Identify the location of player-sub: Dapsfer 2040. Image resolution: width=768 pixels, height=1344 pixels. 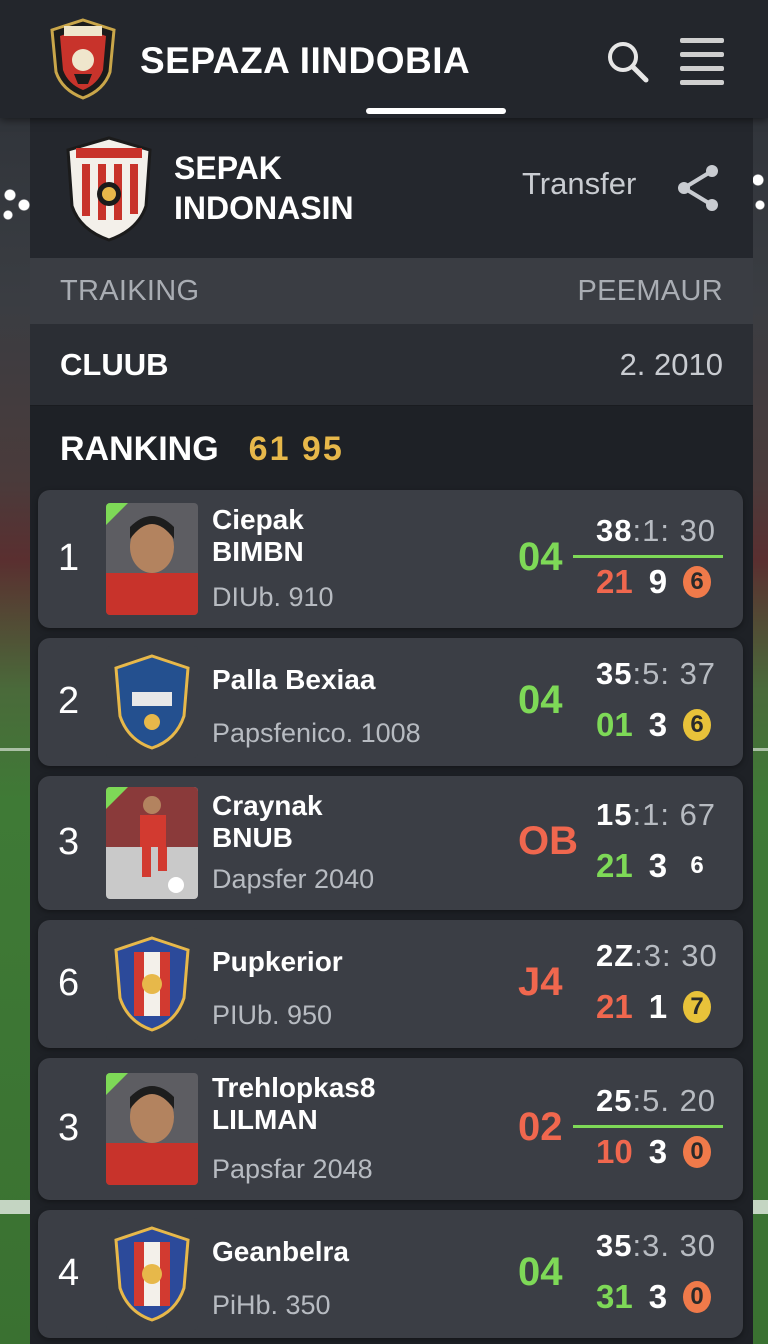
(293, 879).